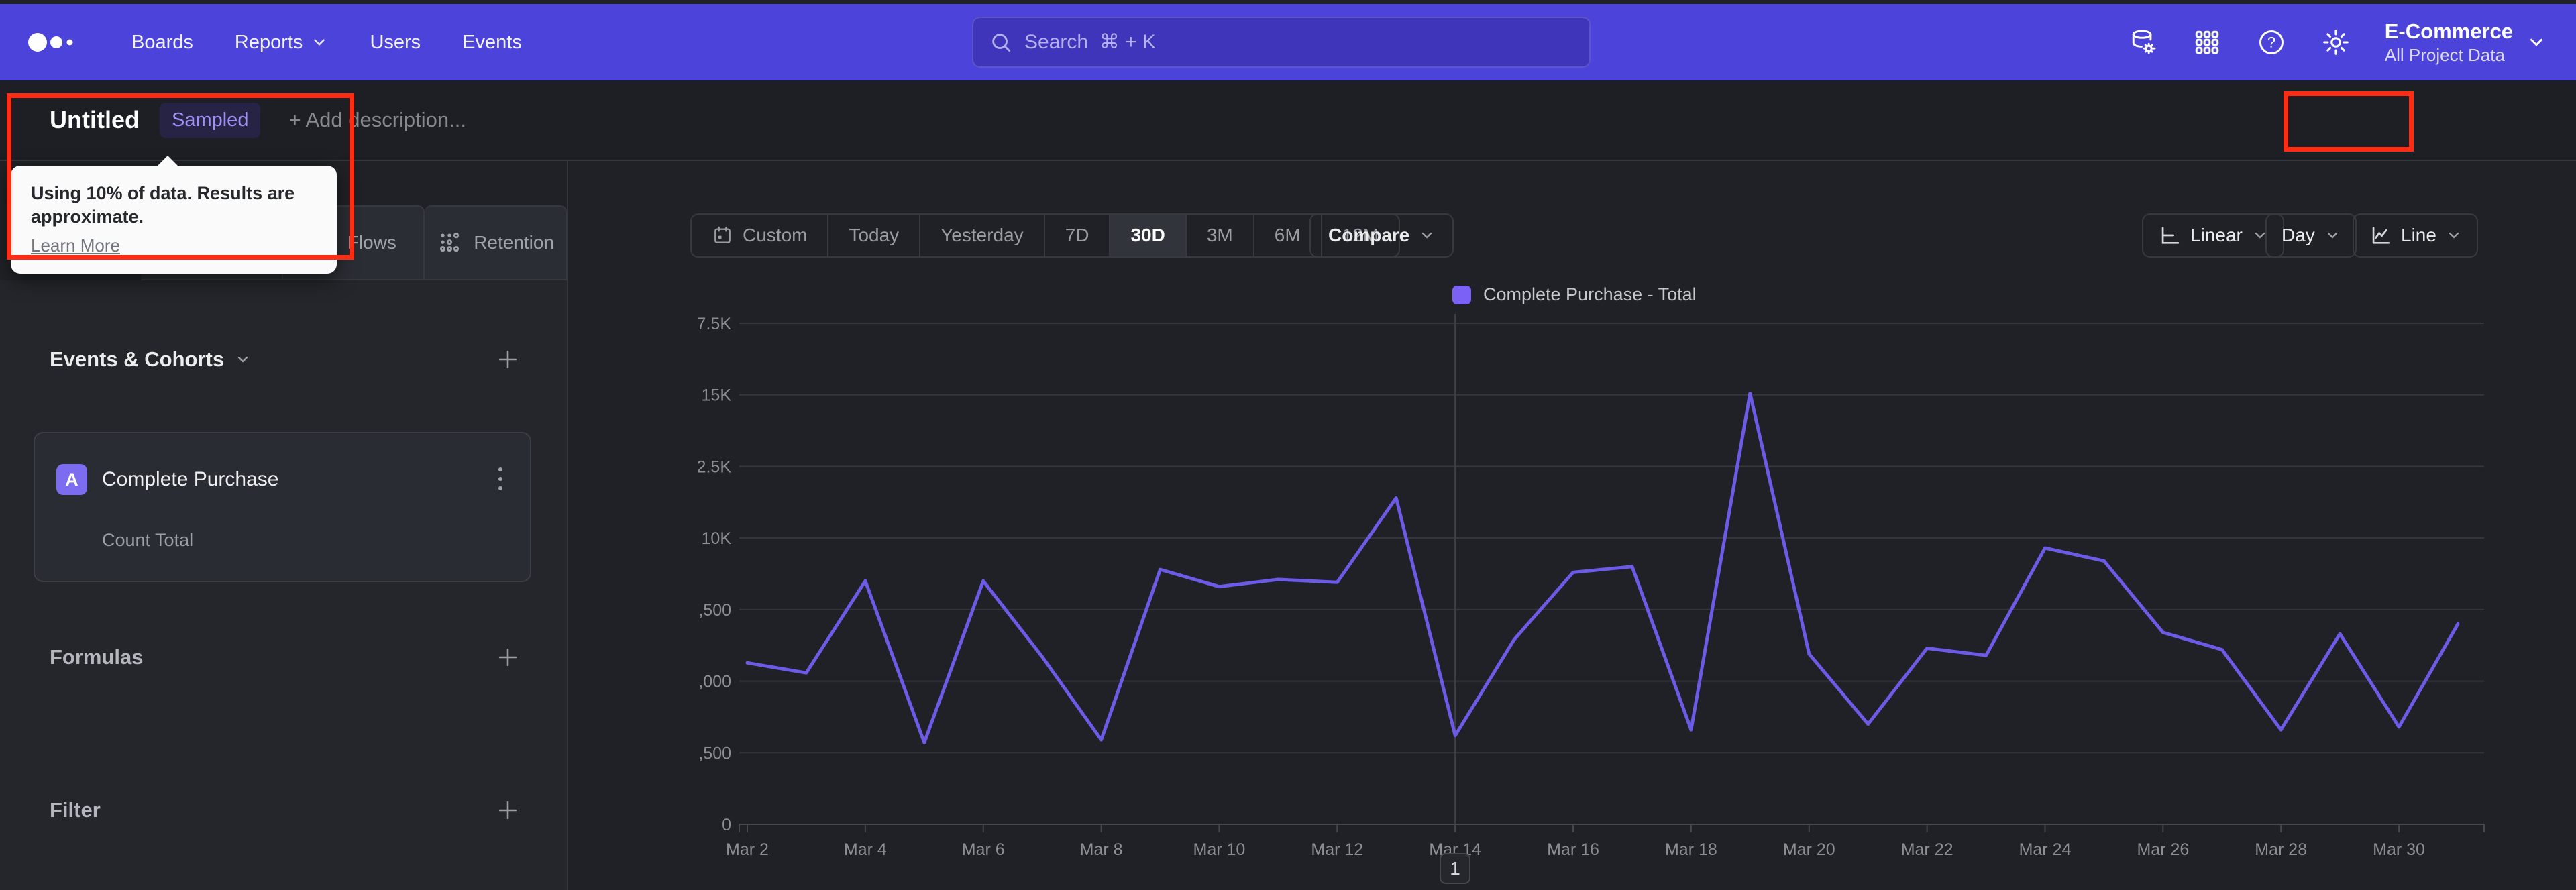 The image size is (2576, 890). Describe the element at coordinates (286, 810) in the screenshot. I see `filter-section: Filter` at that location.